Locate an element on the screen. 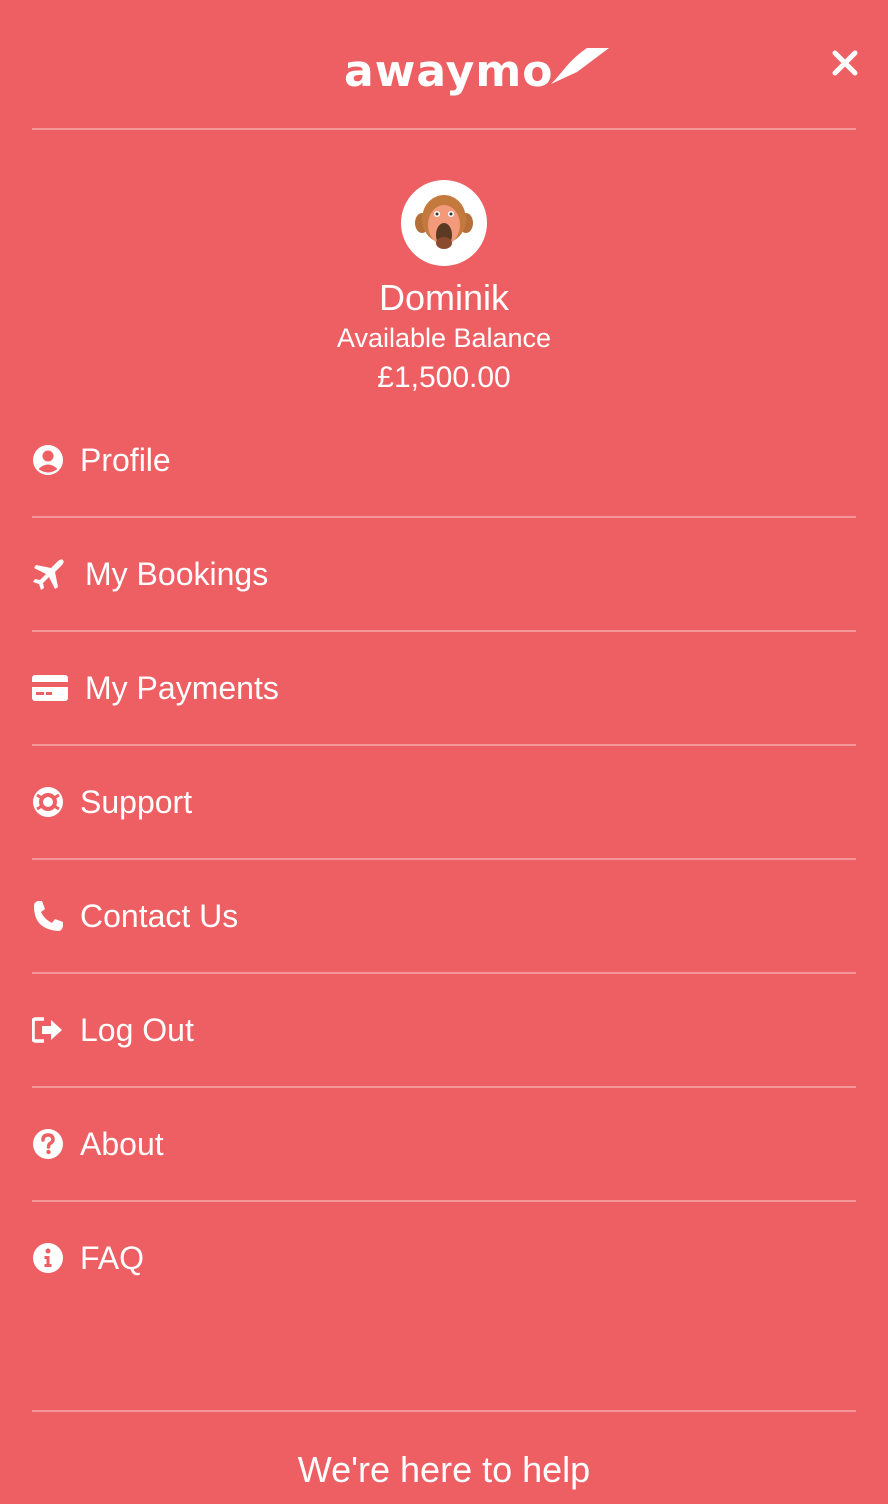 This screenshot has height=1504, width=888. menu-item-about: About is located at coordinates (444, 1145).